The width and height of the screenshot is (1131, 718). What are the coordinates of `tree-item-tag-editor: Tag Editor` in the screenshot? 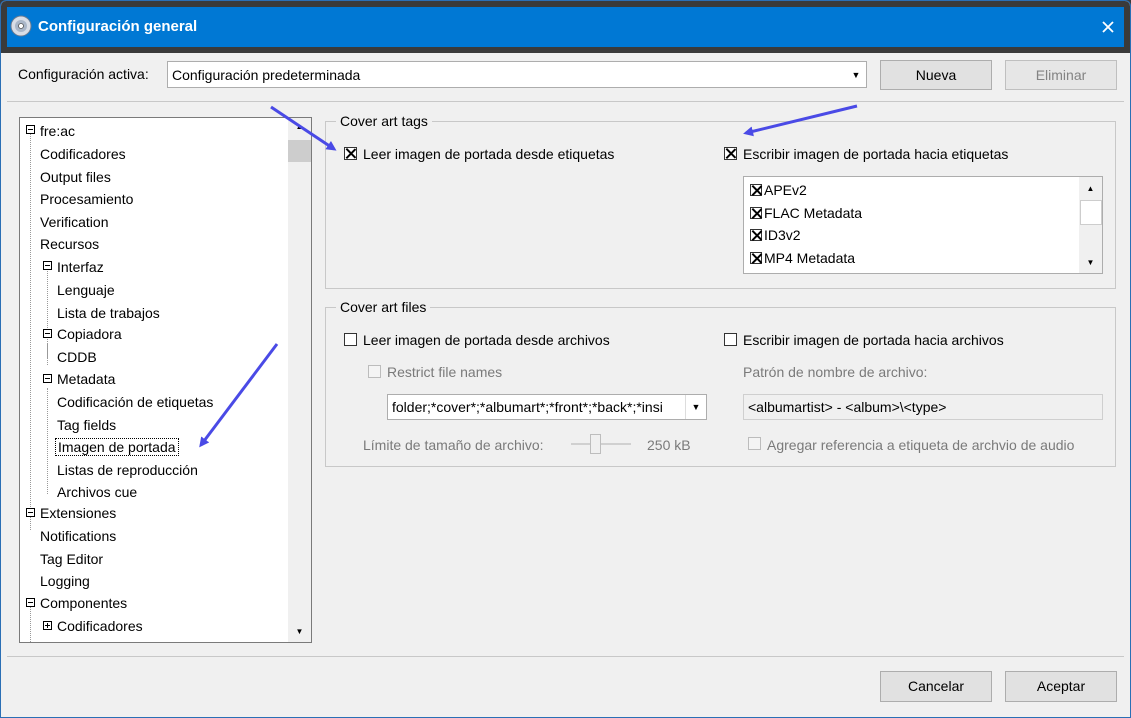 It's located at (71, 559).